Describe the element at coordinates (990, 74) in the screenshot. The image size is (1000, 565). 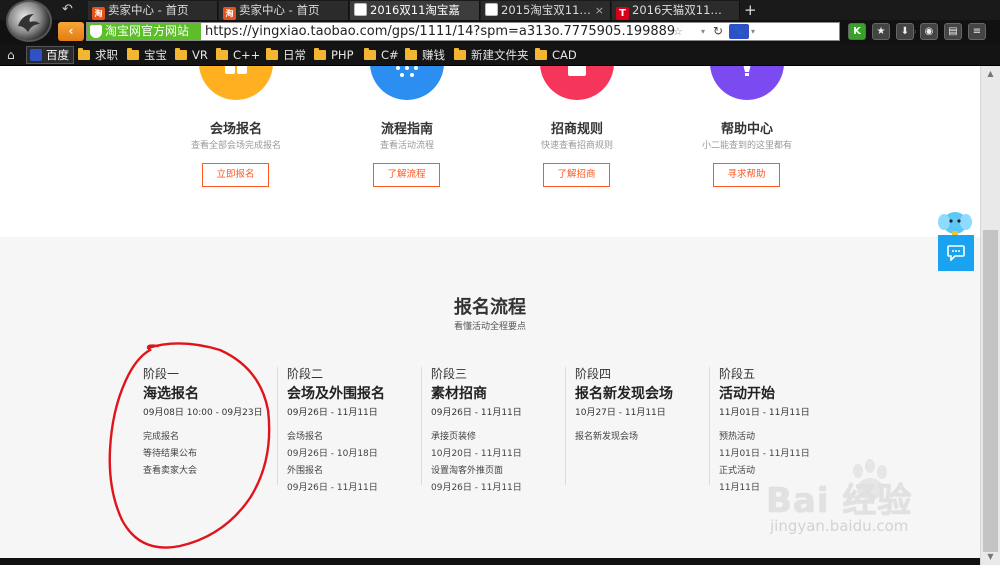
I see `scroll-up-icon: ▲` at that location.